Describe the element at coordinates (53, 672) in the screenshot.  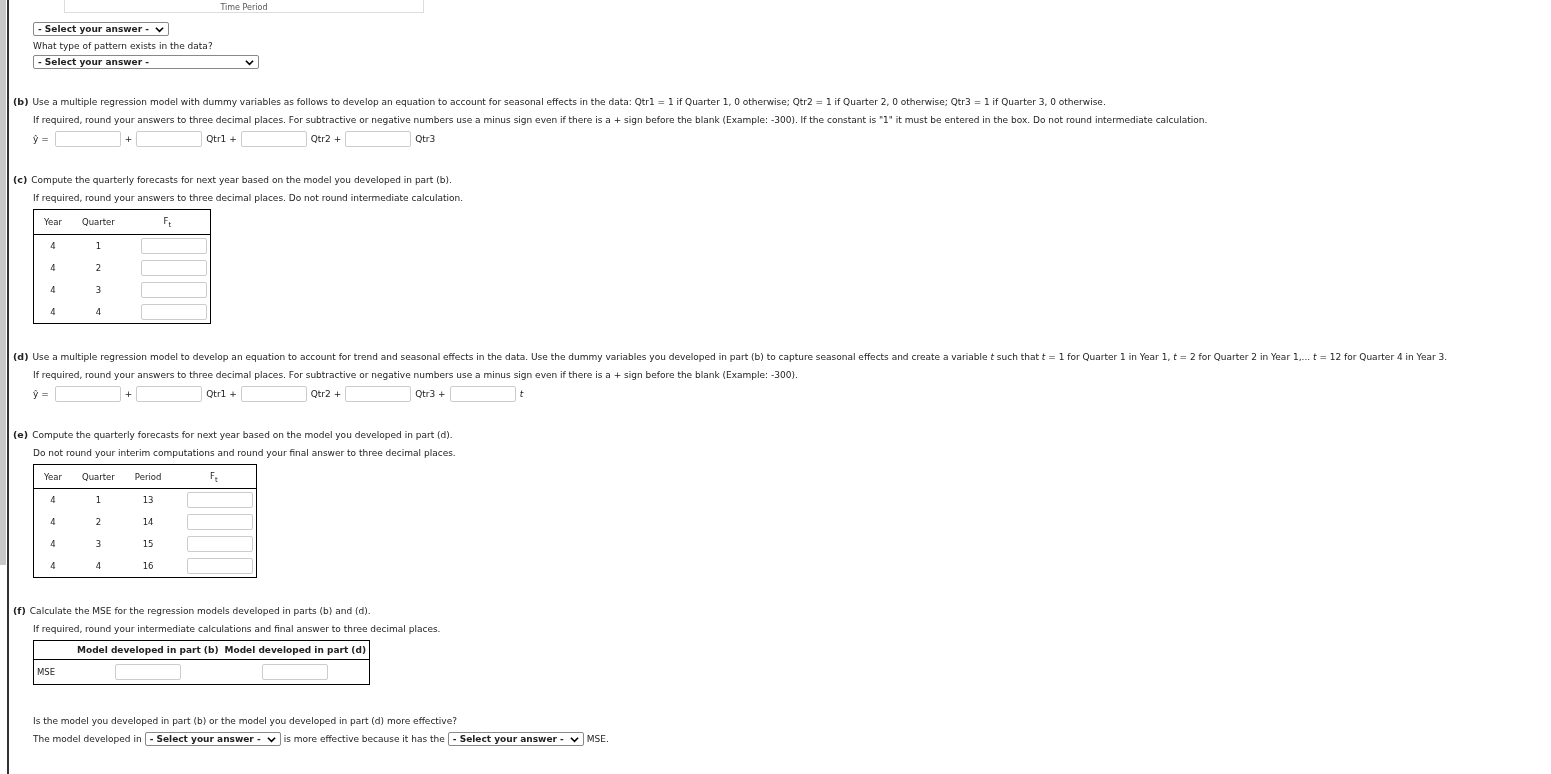
I see `row-label: MSE` at that location.